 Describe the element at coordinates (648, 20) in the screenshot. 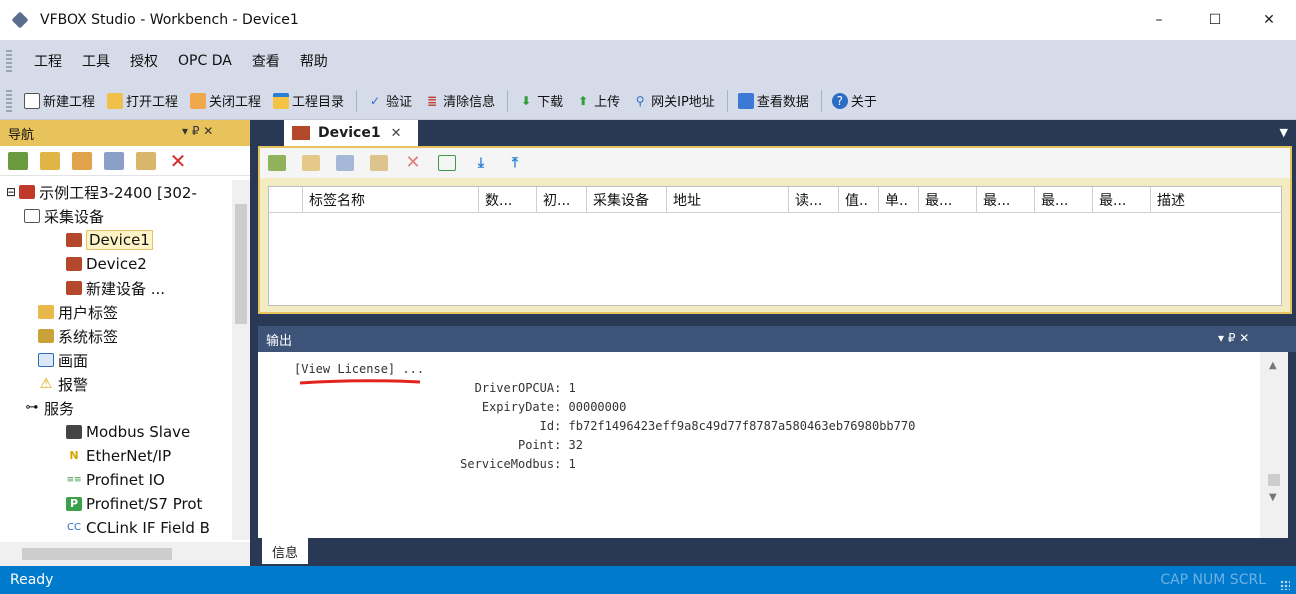

I see `title-bar: VFBOX Studio - Workbench - Device1 – ☐ ✕` at that location.